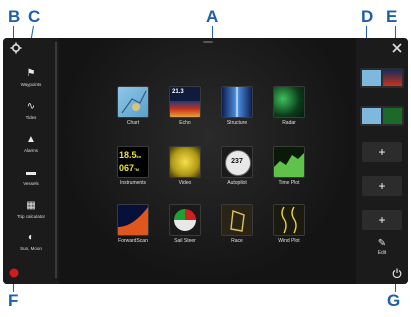 This screenshot has width=411, height=317. Describe the element at coordinates (367, 16) in the screenshot. I see `callout-d: D` at that location.